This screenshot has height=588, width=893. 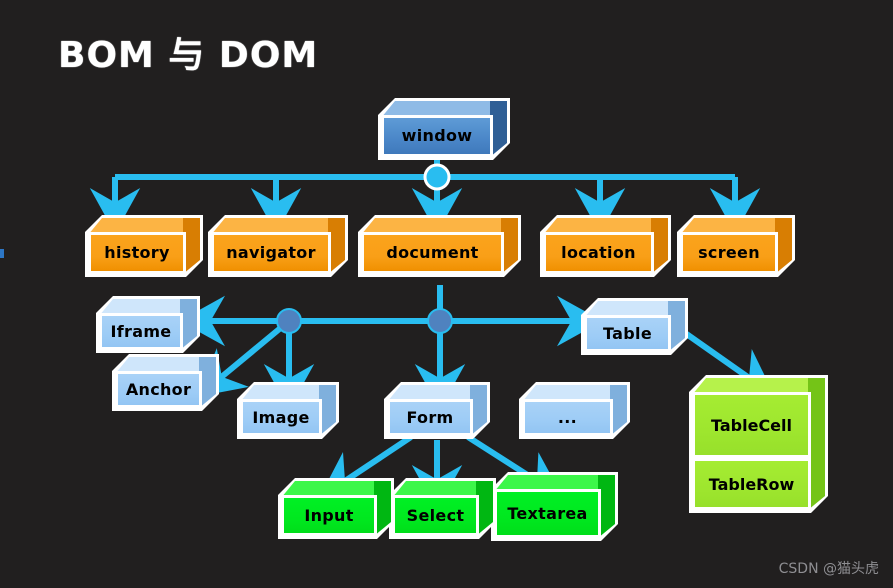 What do you see at coordinates (2, 253) in the screenshot?
I see `edge-artifact` at bounding box center [2, 253].